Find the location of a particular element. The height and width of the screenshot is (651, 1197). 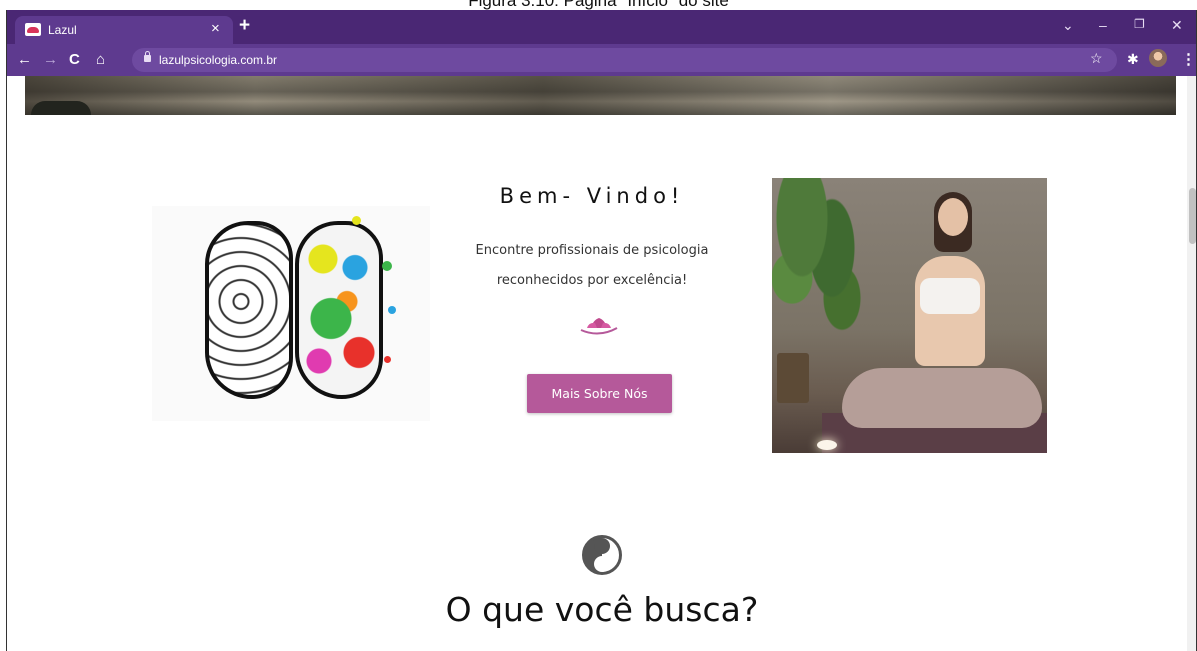

person-head is located at coordinates (953, 217).